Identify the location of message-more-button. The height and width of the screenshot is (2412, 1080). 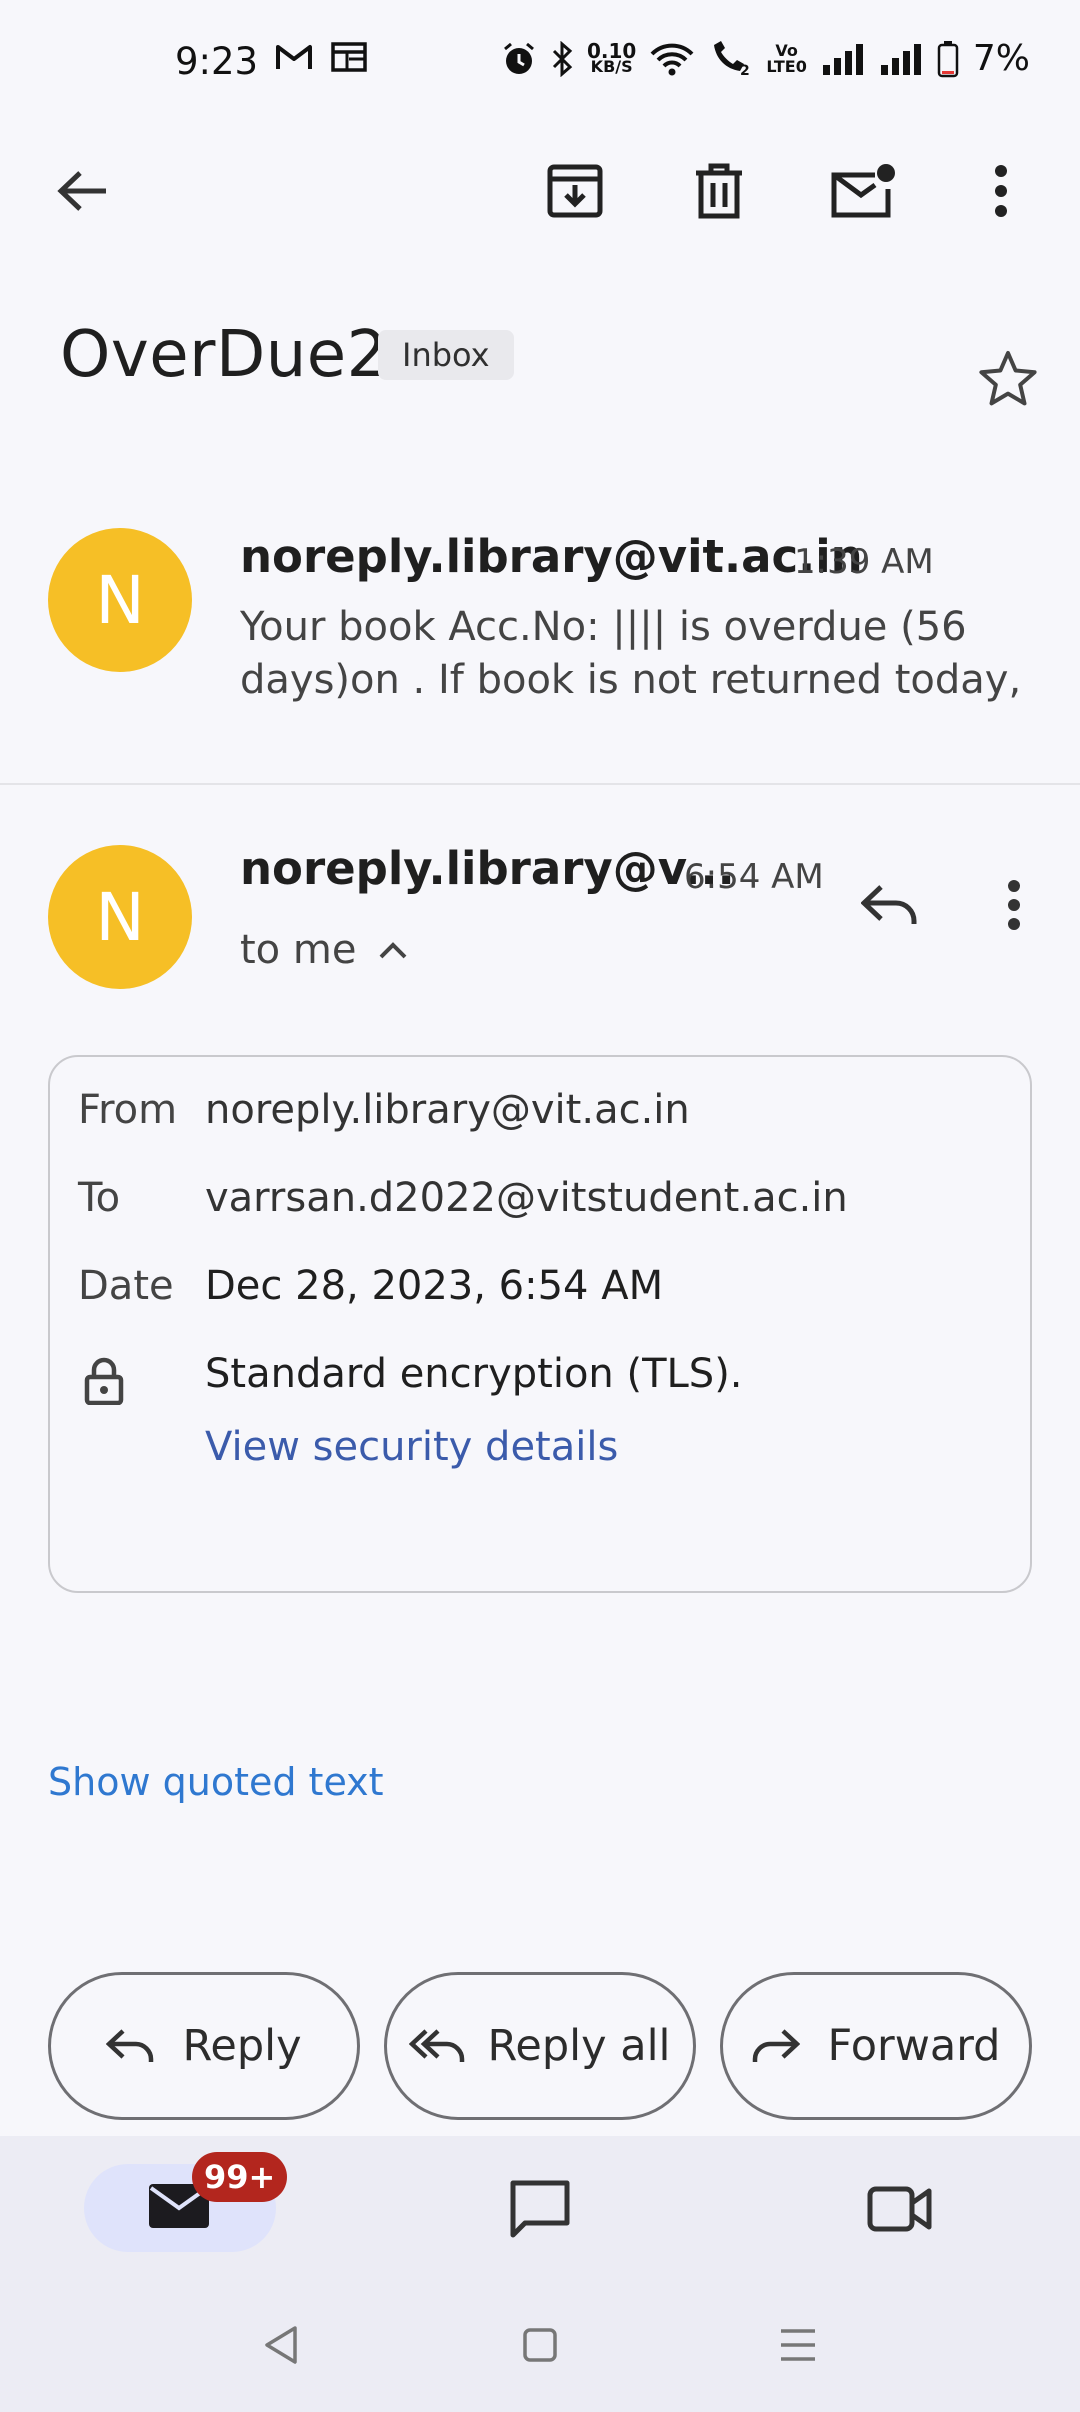
(1014, 905).